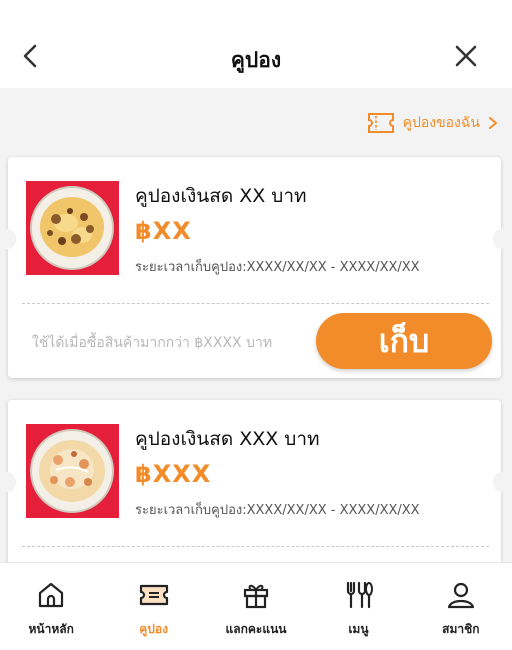 The height and width of the screenshot is (650, 512). I want to click on nav-item-coupon: คูปอง, so click(153, 606).